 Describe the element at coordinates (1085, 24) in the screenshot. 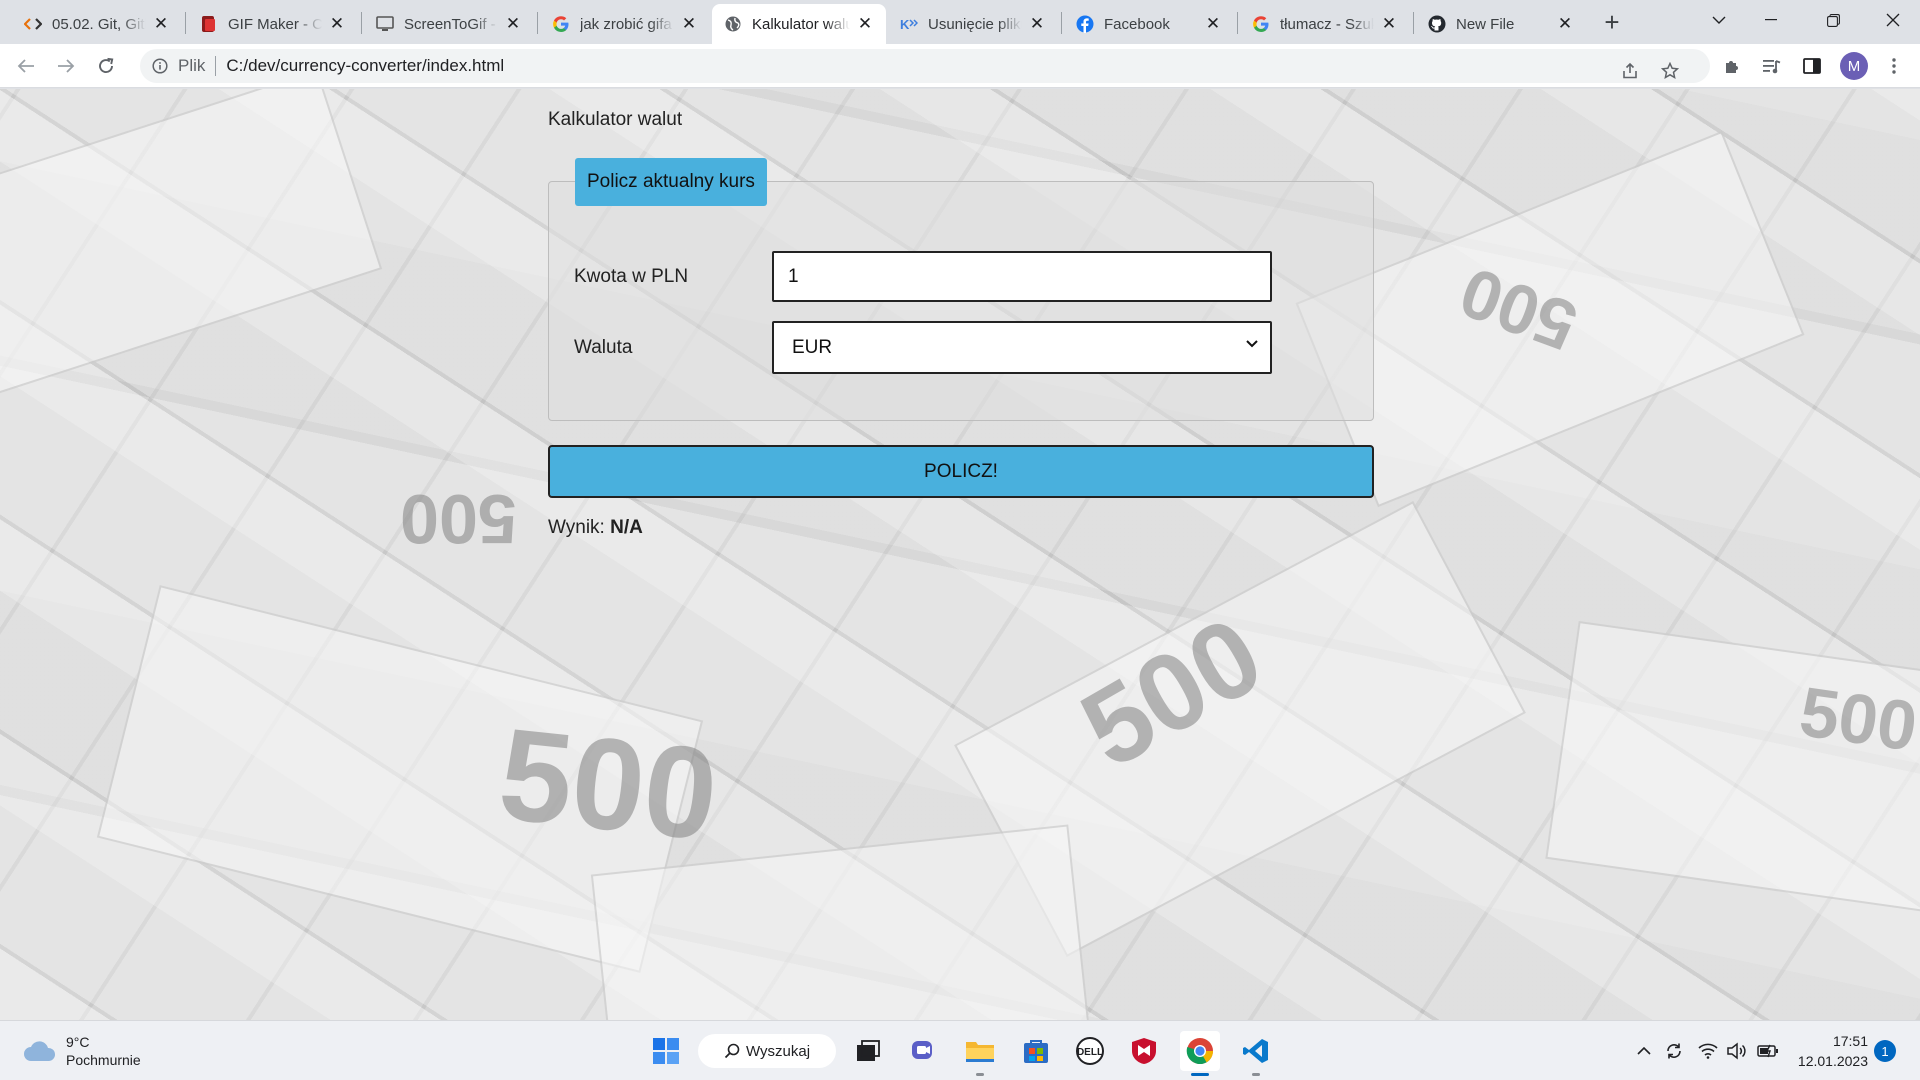

I see `facebook-icon` at that location.